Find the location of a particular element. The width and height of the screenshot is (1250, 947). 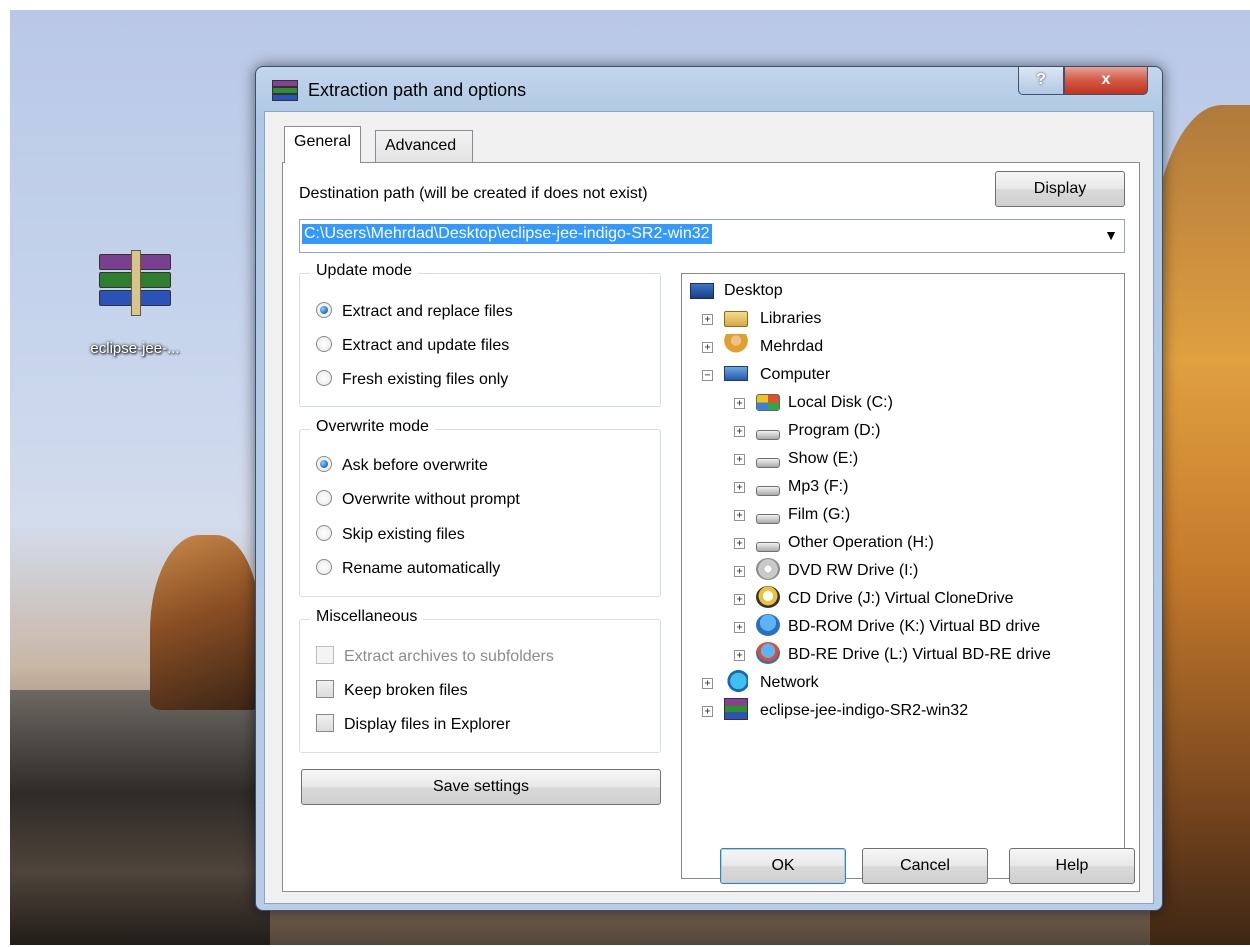

tree-node-mehrdad: + Mehrdad is located at coordinates (790, 347).